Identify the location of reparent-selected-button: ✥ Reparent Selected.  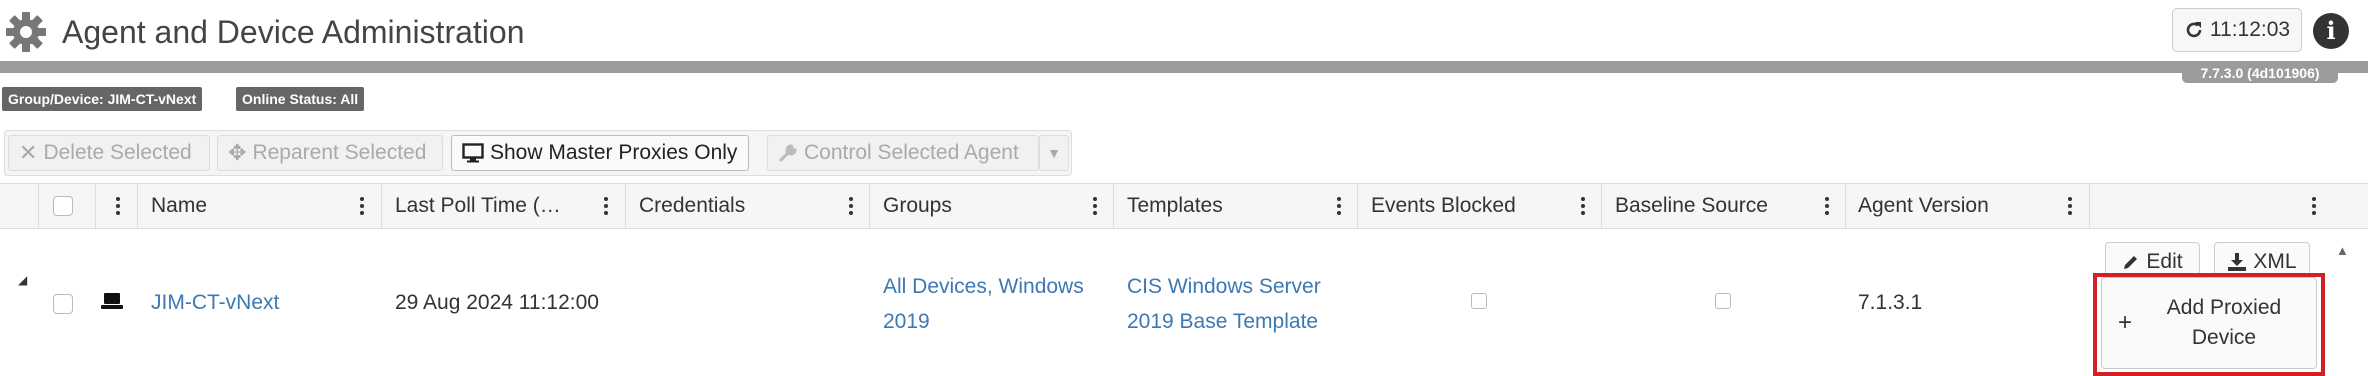
(330, 153).